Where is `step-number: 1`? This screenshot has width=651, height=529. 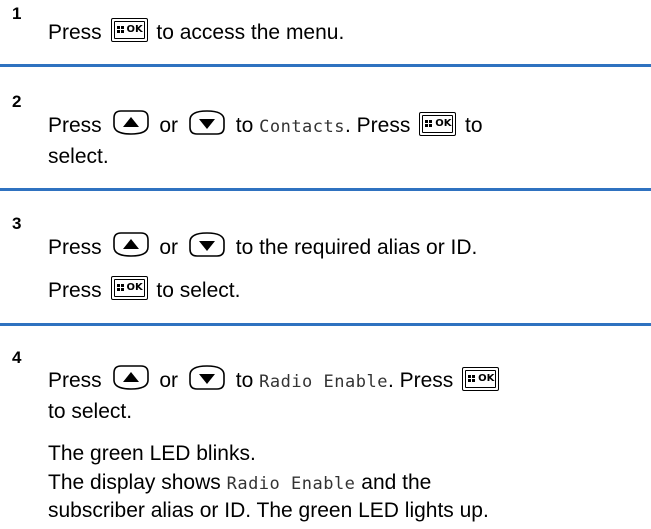
step-number: 1 is located at coordinates (17, 13).